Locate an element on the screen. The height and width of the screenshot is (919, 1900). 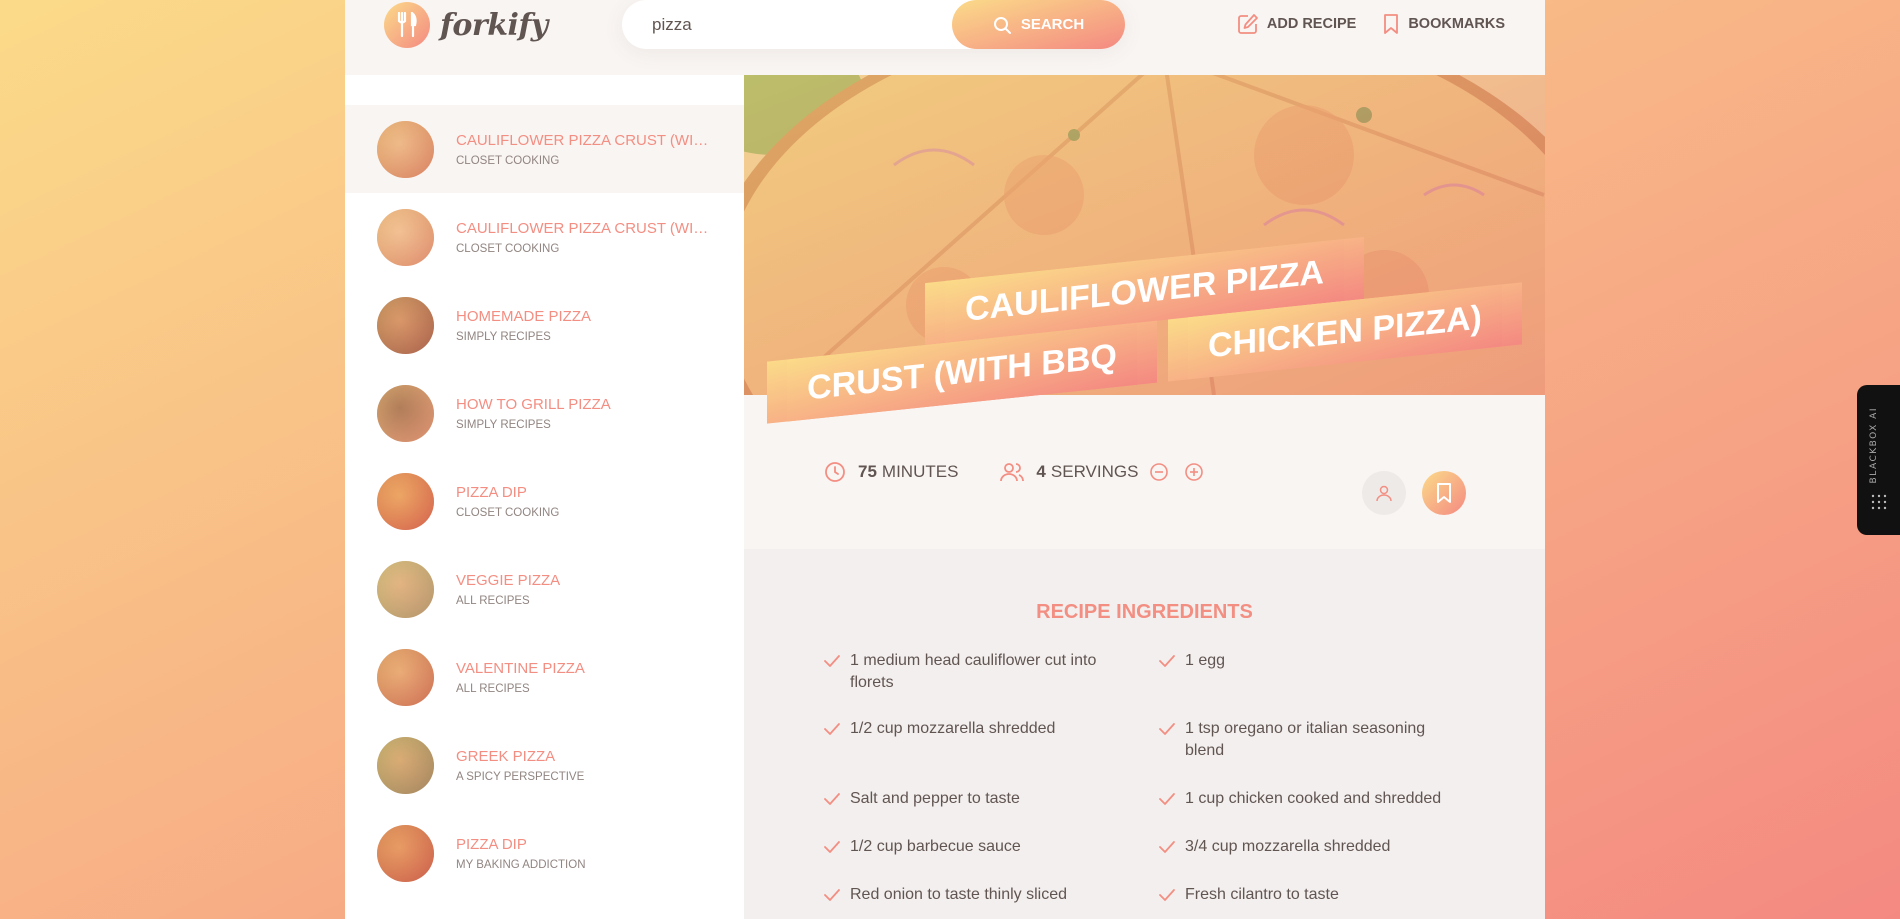
result-item: Greek Pizza A Spicy Perspective is located at coordinates (544, 765).